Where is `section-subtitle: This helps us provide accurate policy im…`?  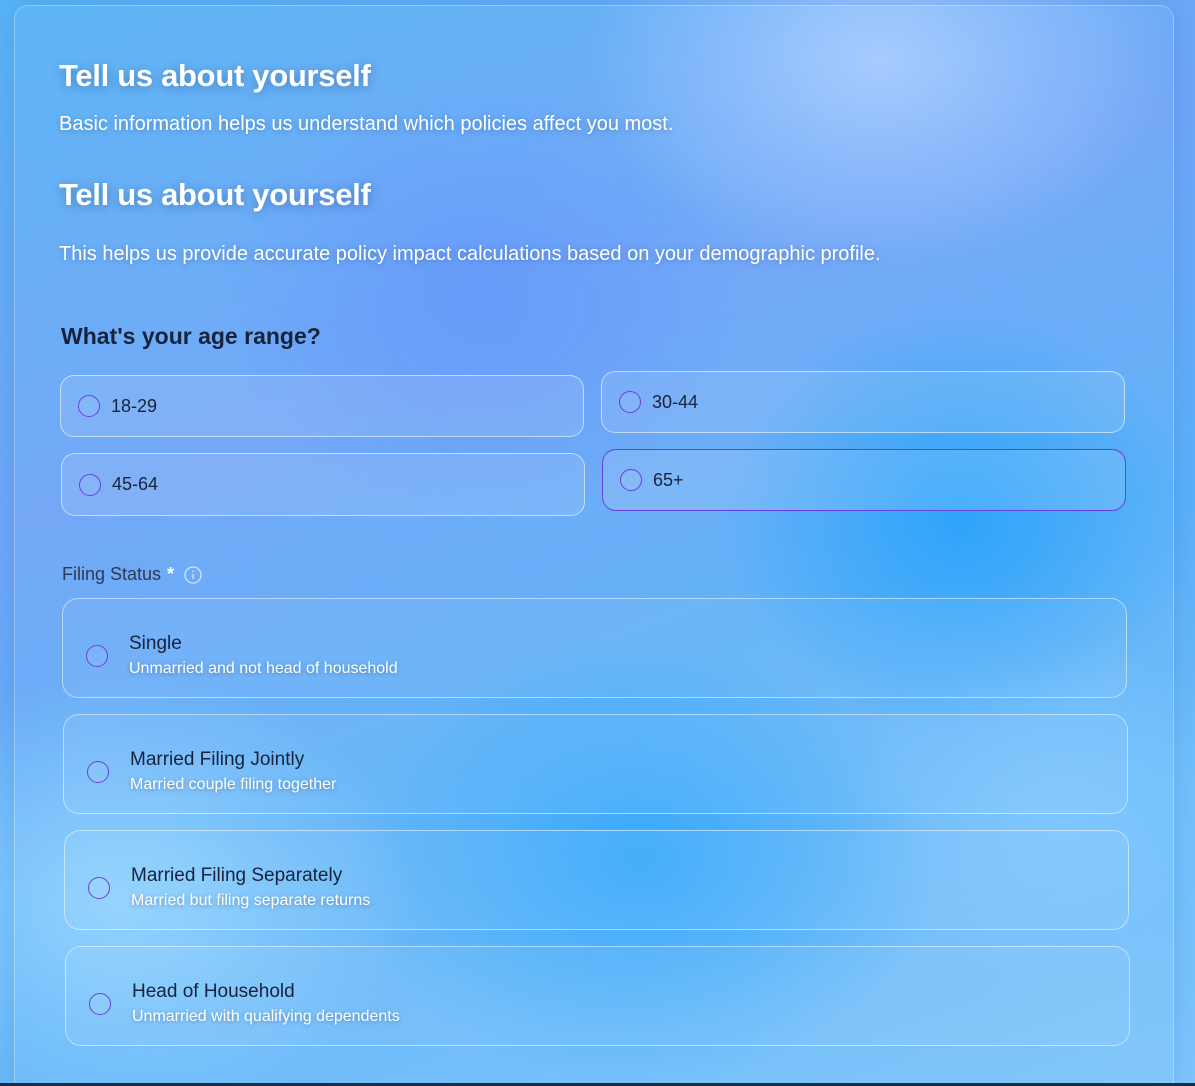 section-subtitle: This helps us provide accurate policy im… is located at coordinates (470, 254).